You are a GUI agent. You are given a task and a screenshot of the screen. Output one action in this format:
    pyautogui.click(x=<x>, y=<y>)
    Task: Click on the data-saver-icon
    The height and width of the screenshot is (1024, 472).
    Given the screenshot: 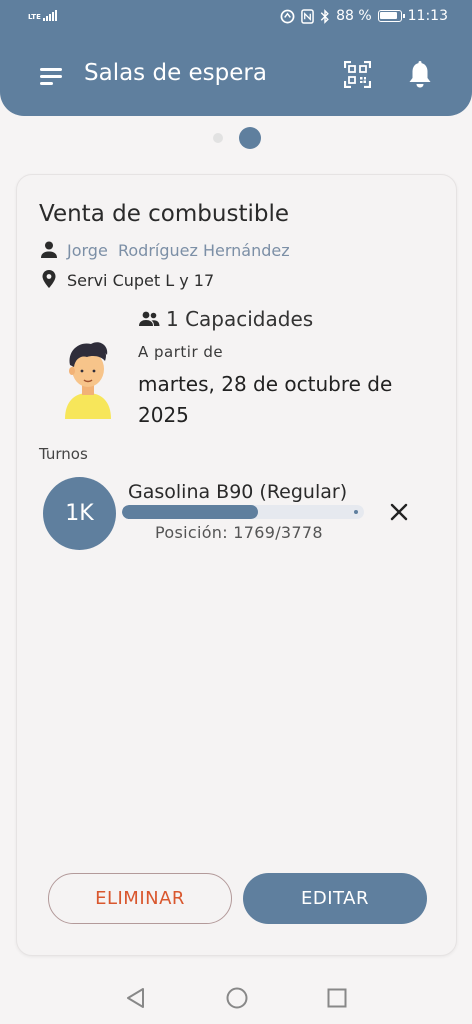 What is the action you would take?
    pyautogui.click(x=287, y=16)
    